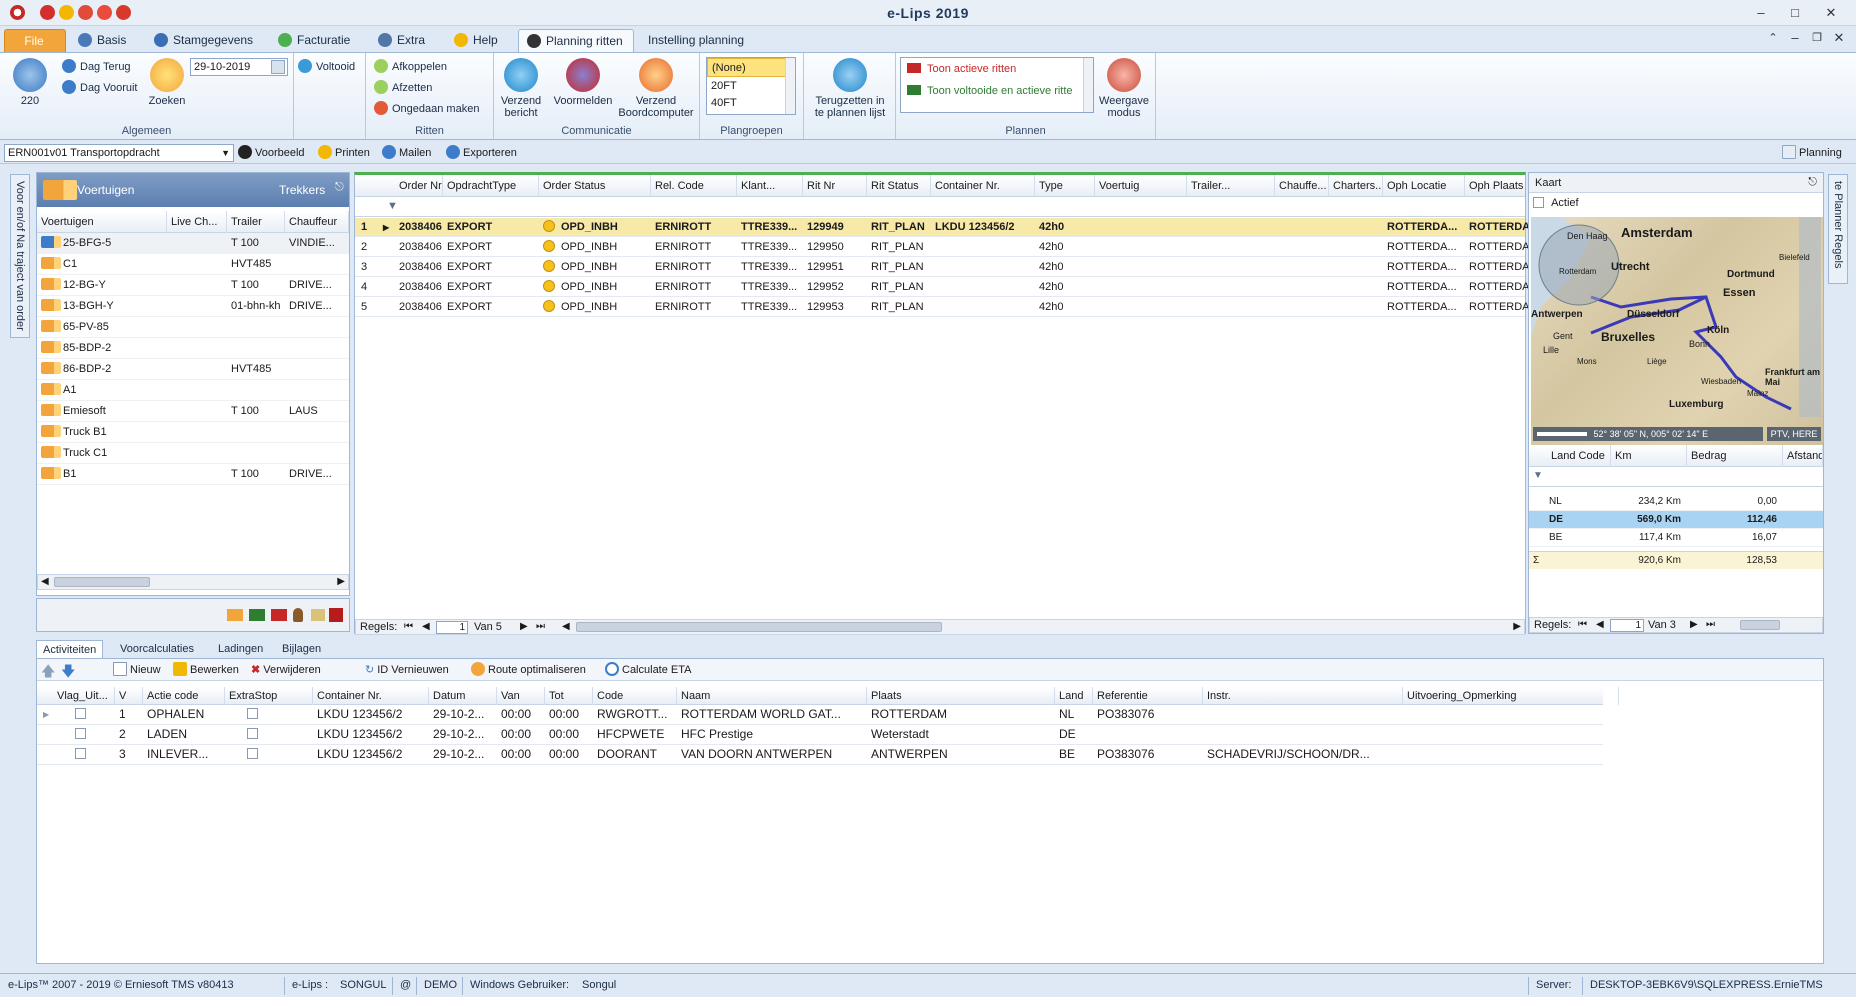 The width and height of the screenshot is (1856, 997). I want to click on vehicle-row: 86-BDP-2 HVT485, so click(193, 369).